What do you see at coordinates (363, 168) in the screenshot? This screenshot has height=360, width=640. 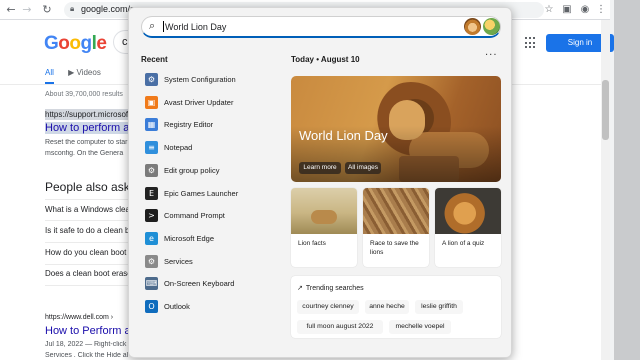 I see `all-images-button: All images` at bounding box center [363, 168].